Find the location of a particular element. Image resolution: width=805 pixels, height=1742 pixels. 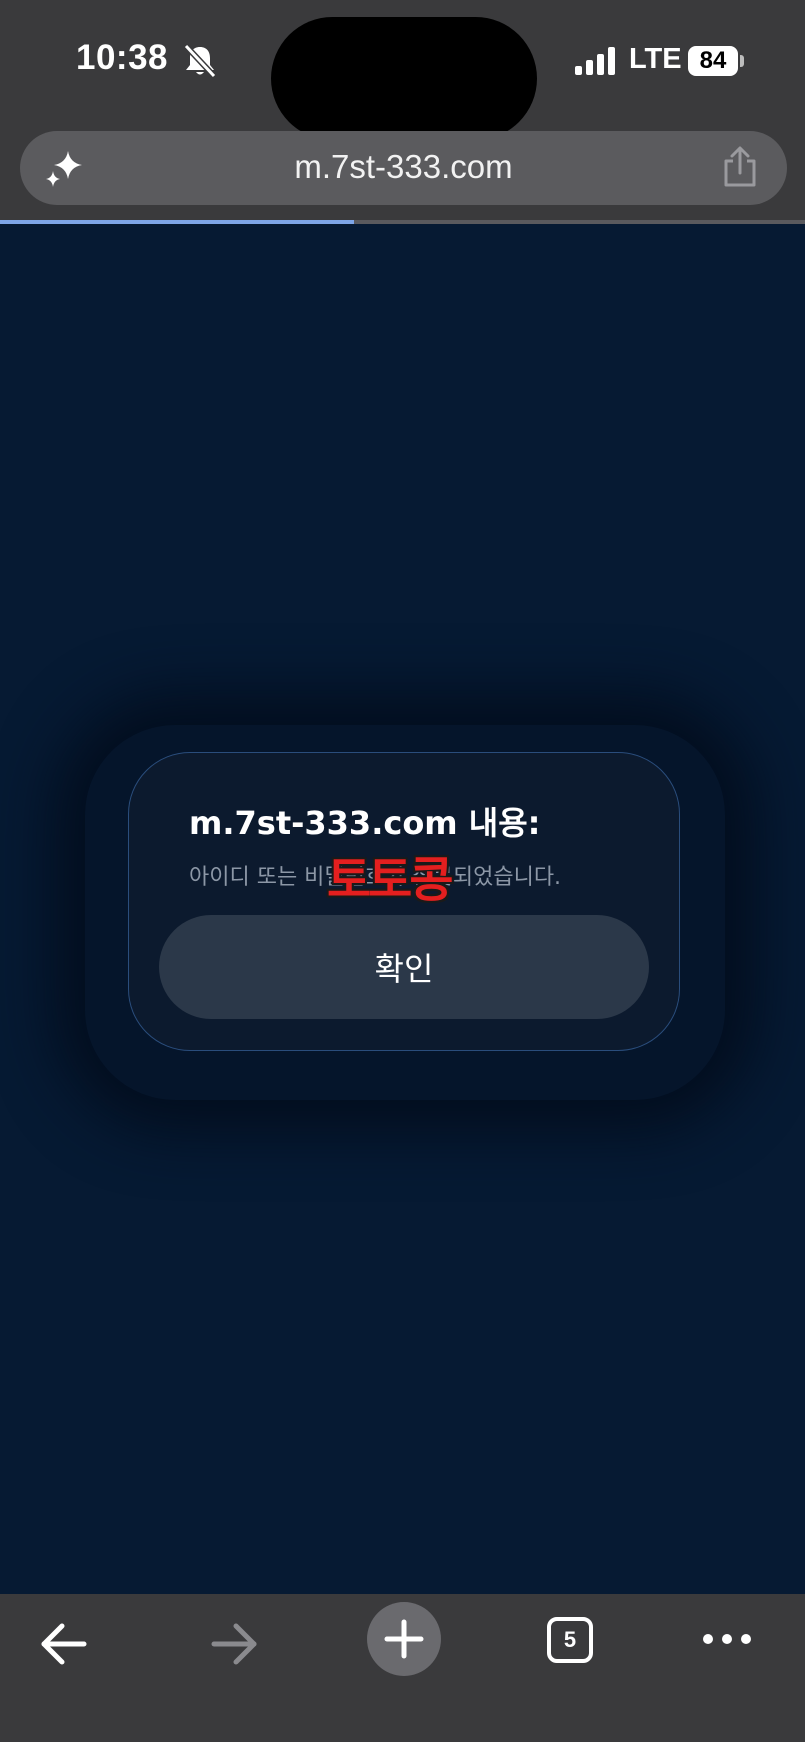

watermark-logo: 토토콩 is located at coordinates (390, 880).